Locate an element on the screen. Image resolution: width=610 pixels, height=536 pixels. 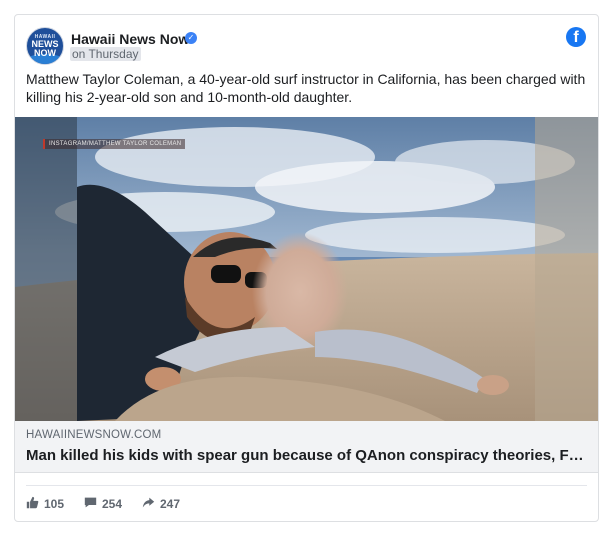
comment-count: 254 is located at coordinates (112, 504).